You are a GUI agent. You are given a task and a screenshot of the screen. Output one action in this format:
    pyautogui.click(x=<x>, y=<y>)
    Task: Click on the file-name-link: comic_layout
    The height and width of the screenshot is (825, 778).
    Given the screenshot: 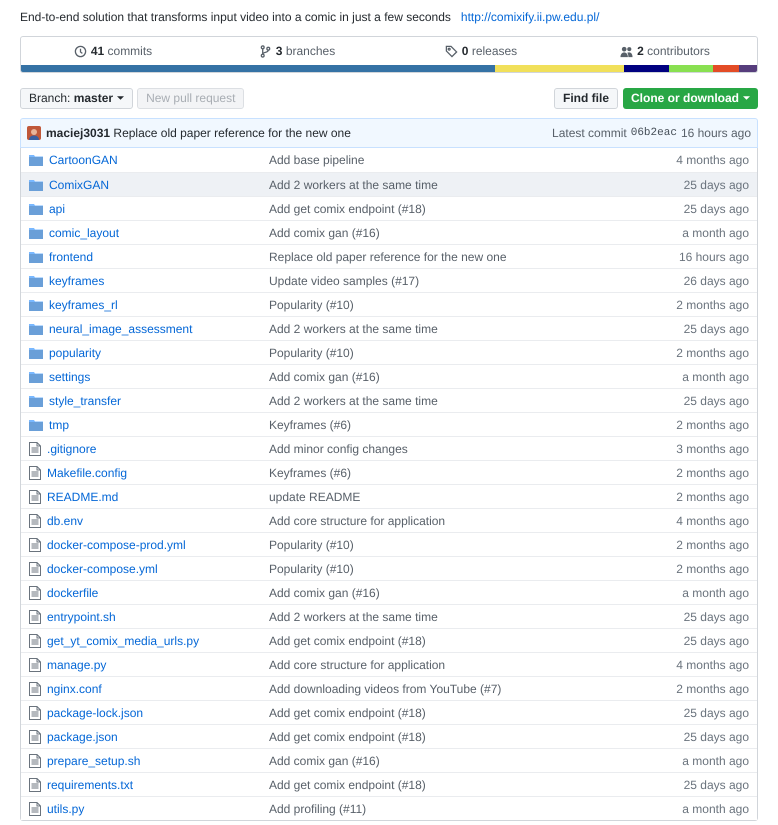 What is the action you would take?
    pyautogui.click(x=84, y=233)
    